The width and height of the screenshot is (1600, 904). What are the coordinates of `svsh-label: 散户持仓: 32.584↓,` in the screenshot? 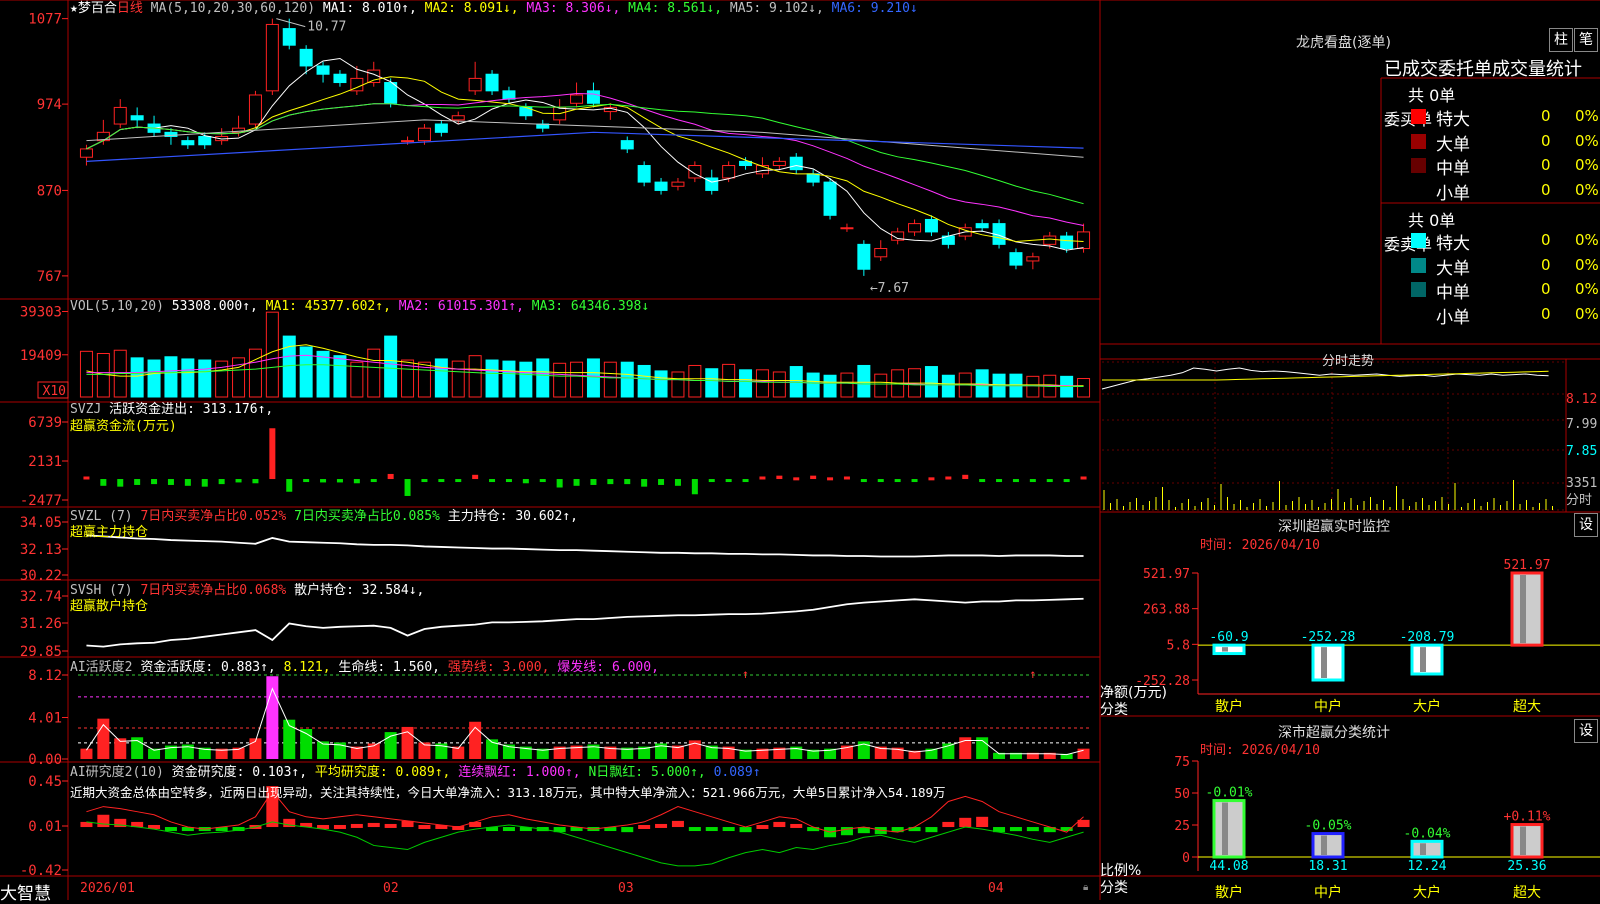 It's located at (359, 590).